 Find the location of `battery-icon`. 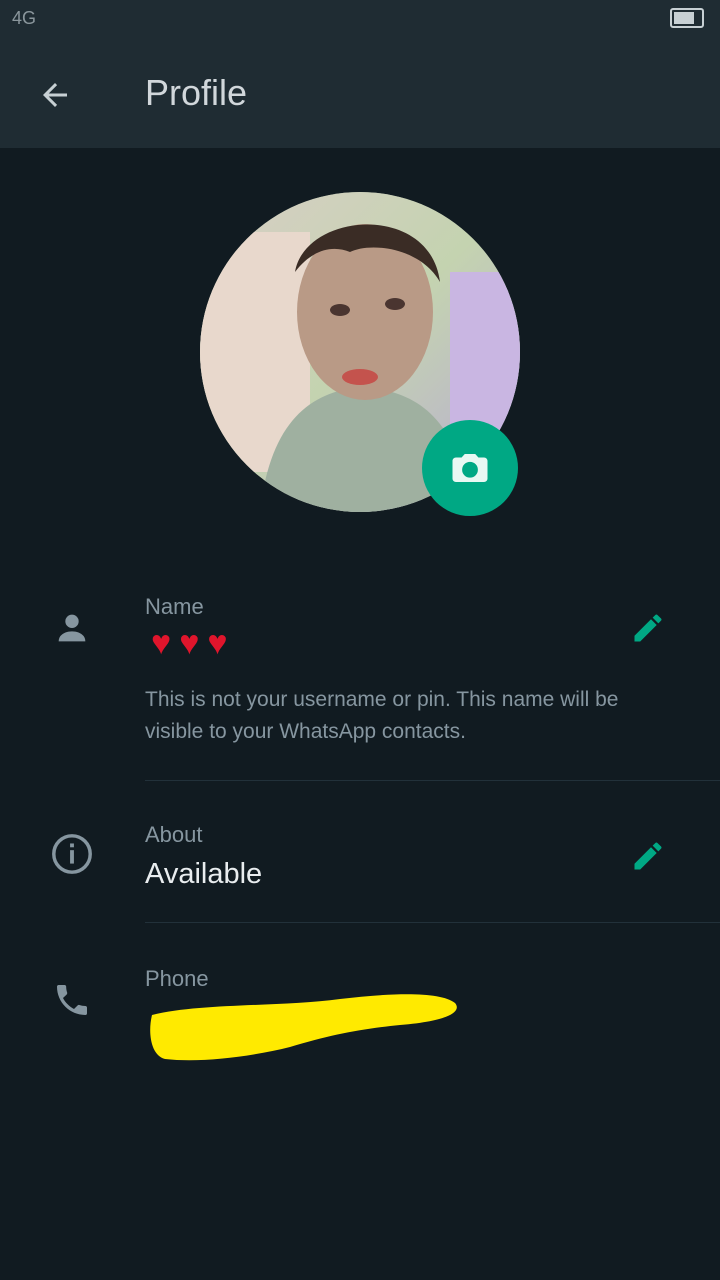

battery-icon is located at coordinates (687, 18).